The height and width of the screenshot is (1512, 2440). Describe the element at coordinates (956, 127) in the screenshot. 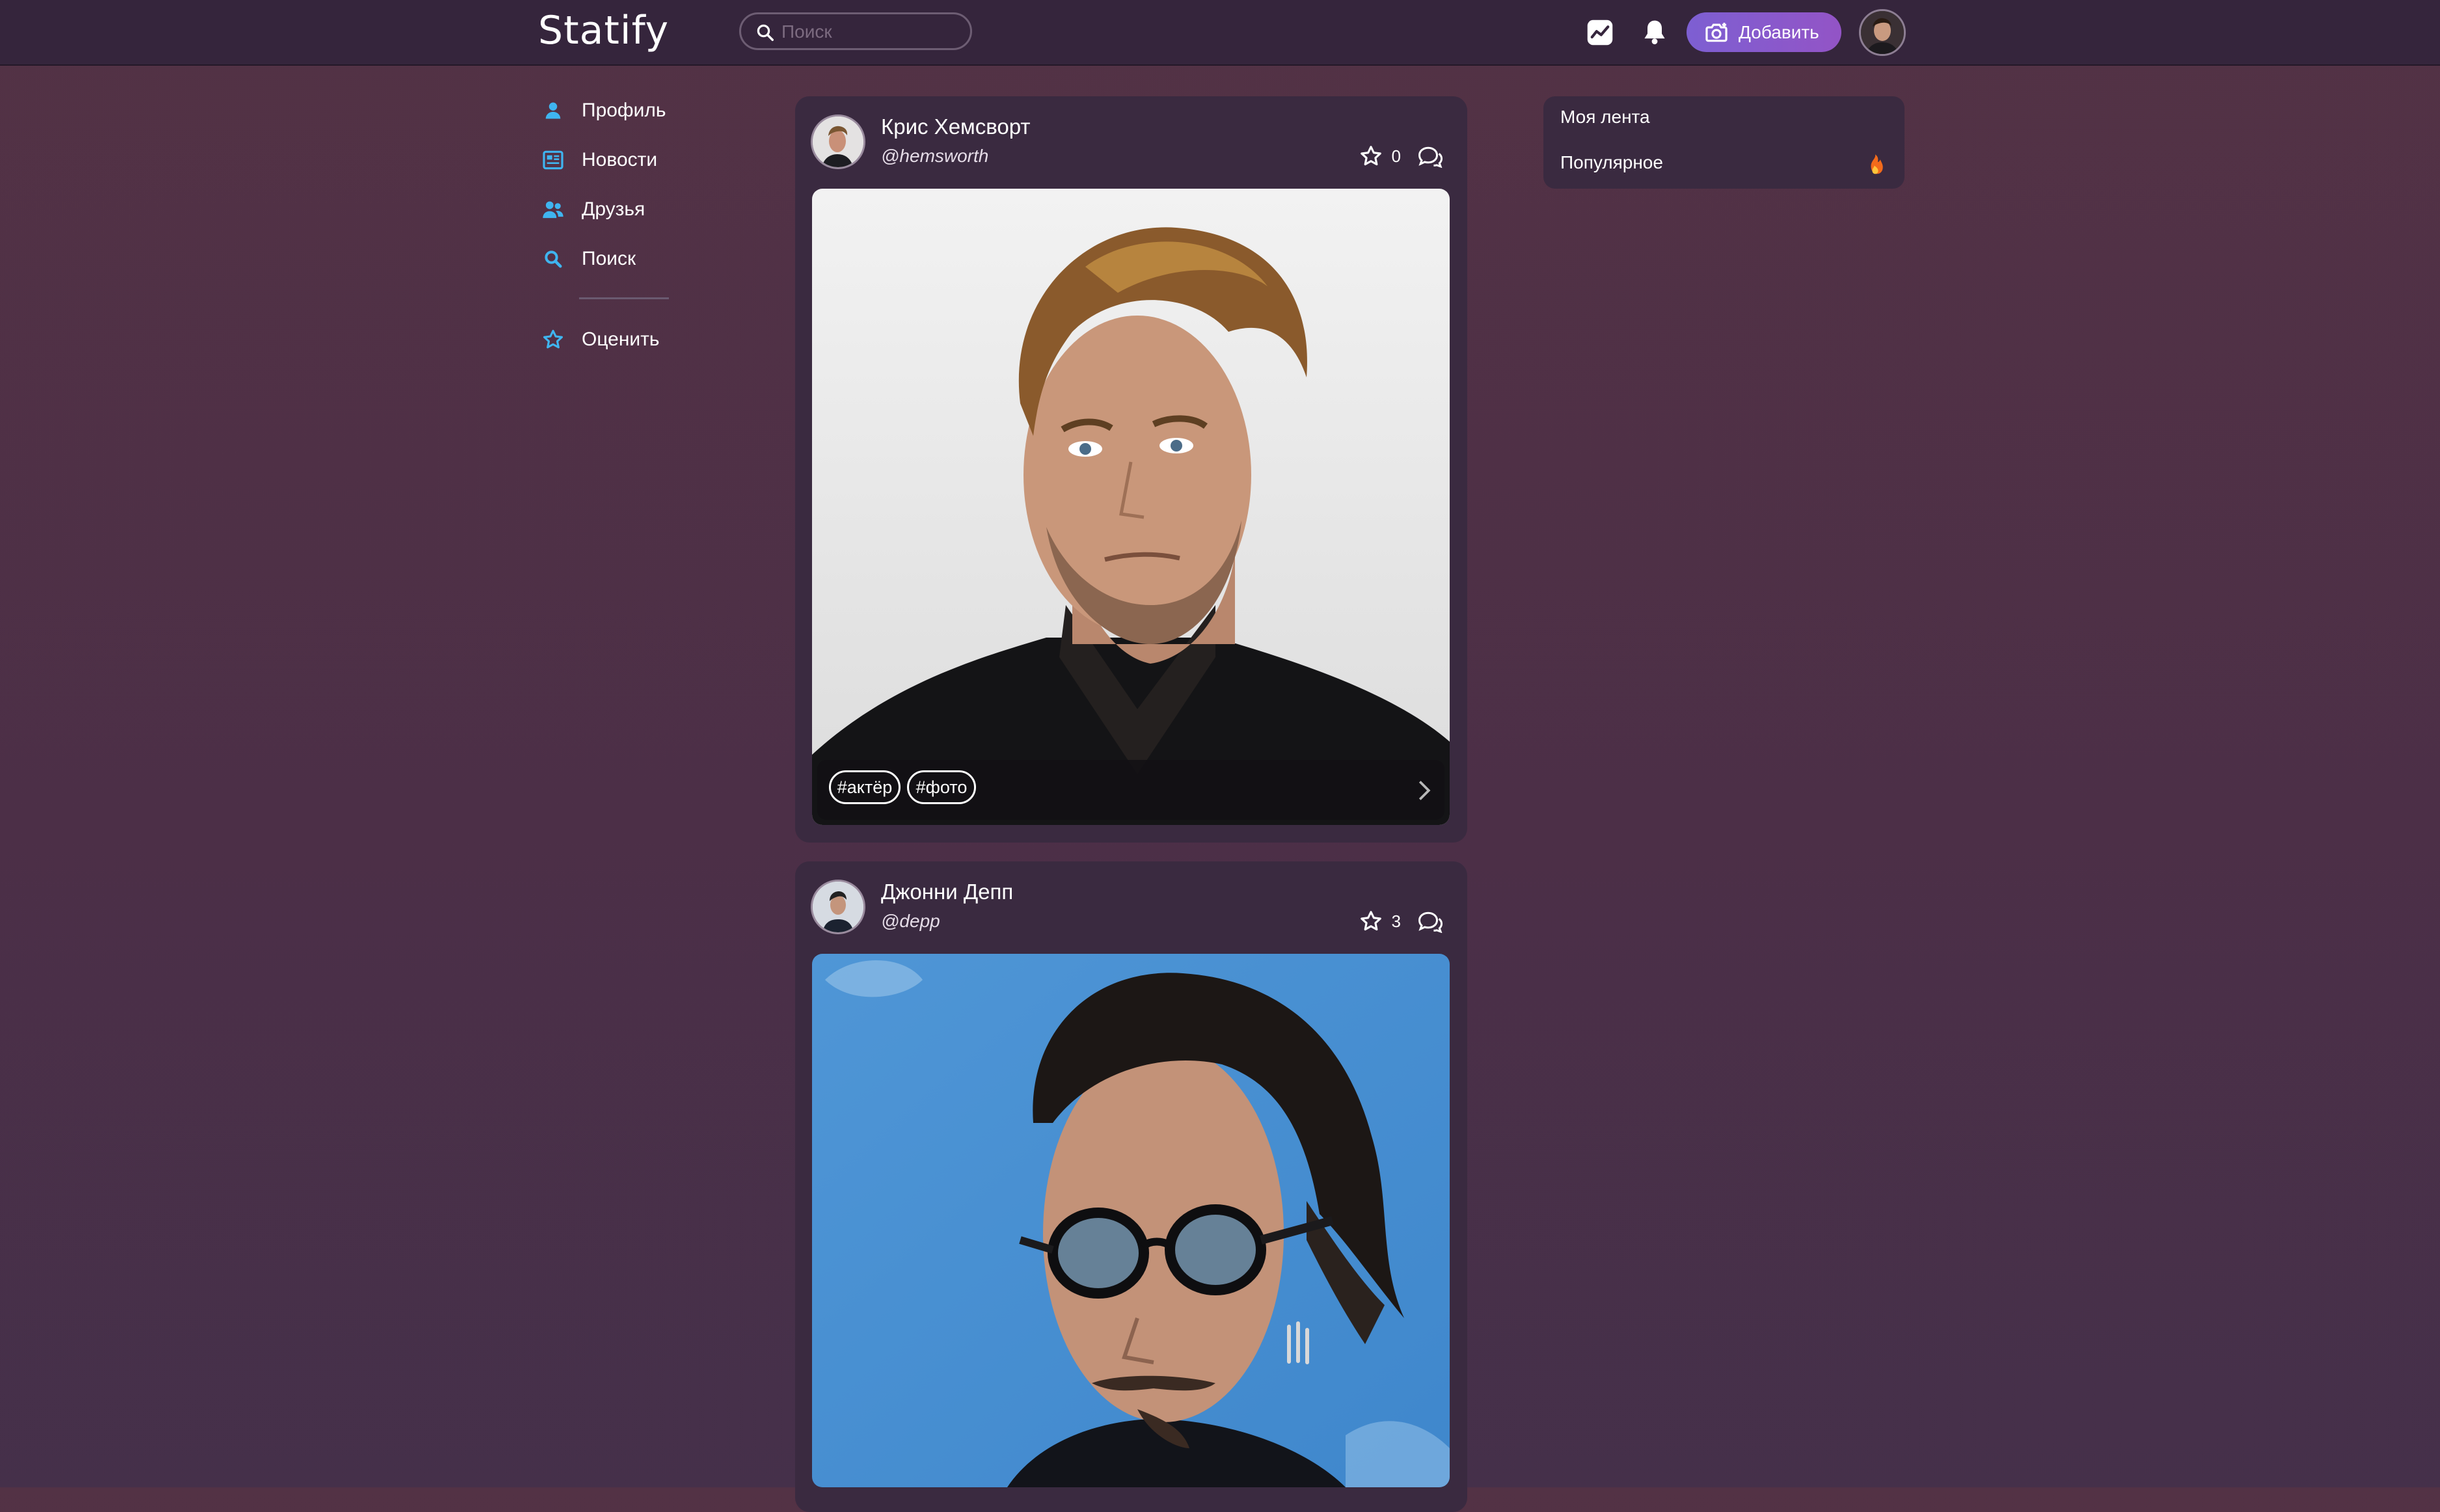

I see `post-author-name: Крис Хемсворт` at that location.